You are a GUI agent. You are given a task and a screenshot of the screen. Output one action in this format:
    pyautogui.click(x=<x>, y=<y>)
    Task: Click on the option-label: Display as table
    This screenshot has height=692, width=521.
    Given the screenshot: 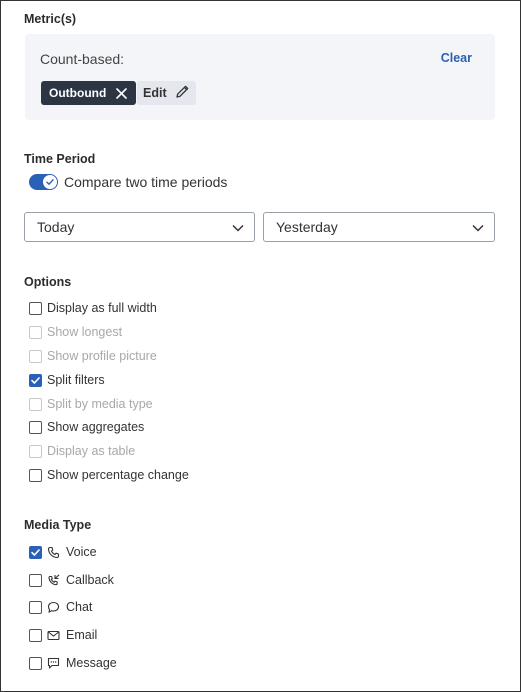 What is the action you would take?
    pyautogui.click(x=91, y=451)
    